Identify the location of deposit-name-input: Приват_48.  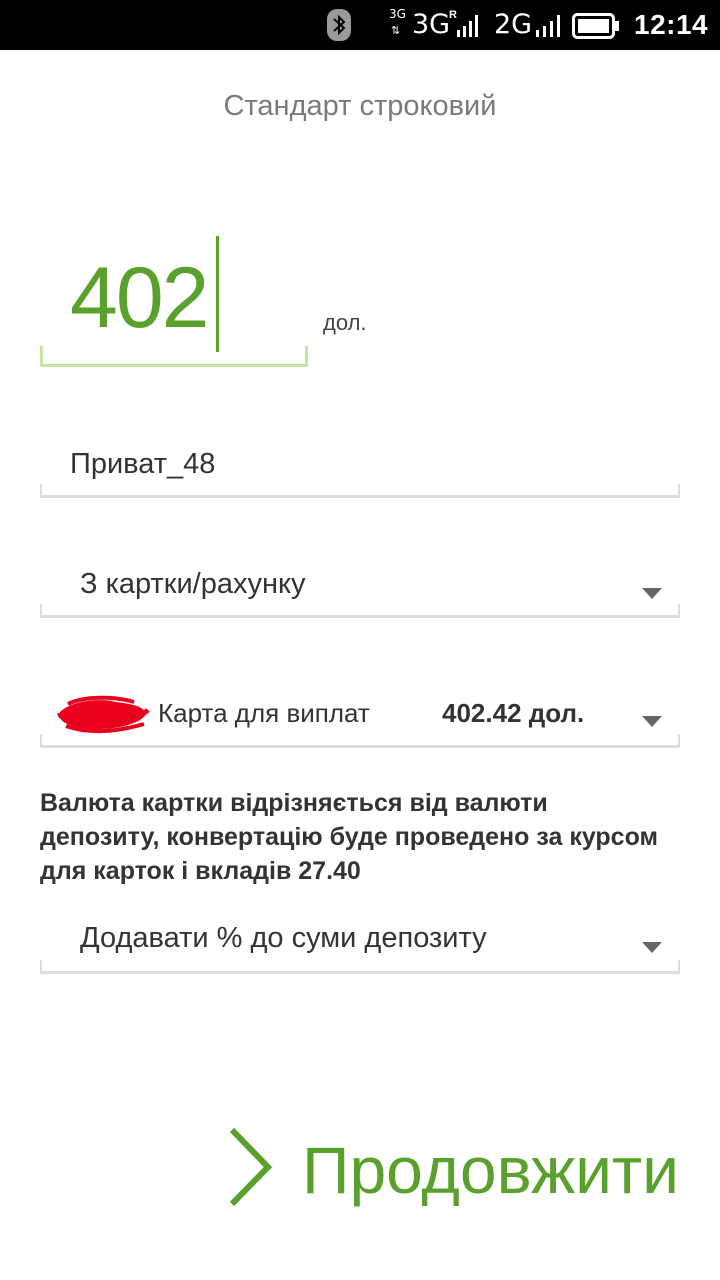
(142, 464).